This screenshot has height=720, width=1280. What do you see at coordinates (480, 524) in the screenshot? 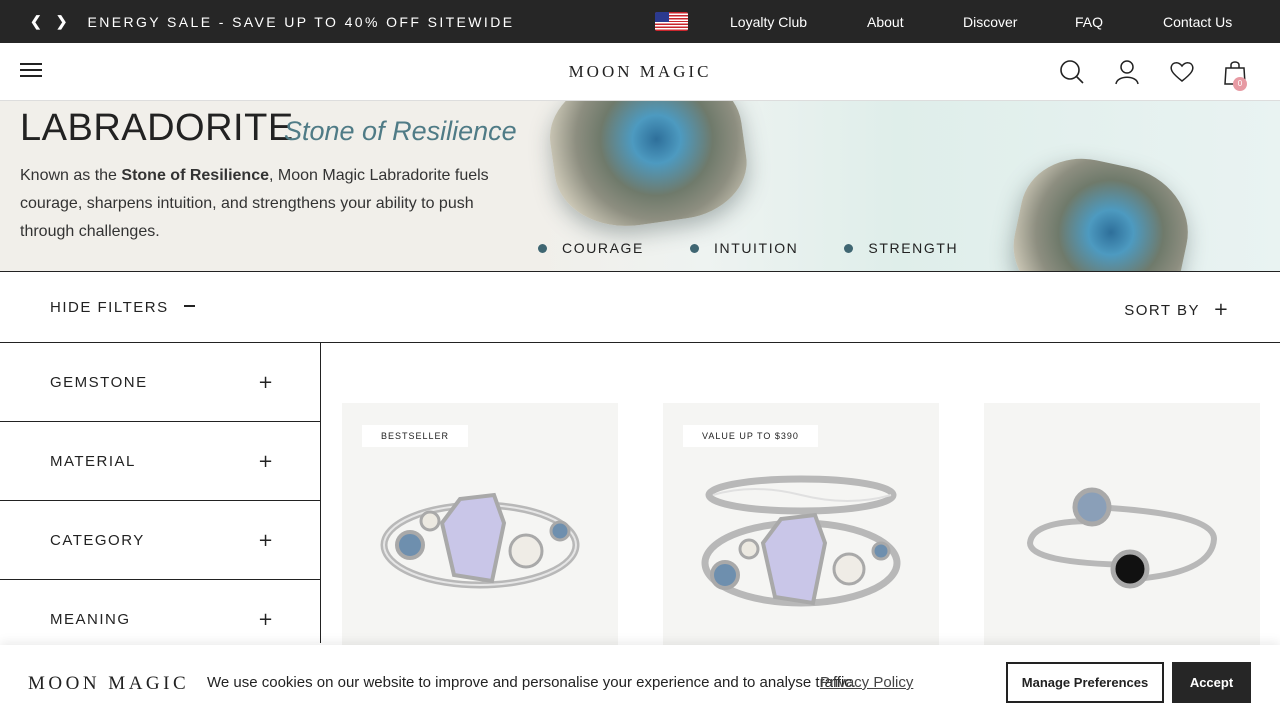
I see `product-card: BESTSELLER` at bounding box center [480, 524].